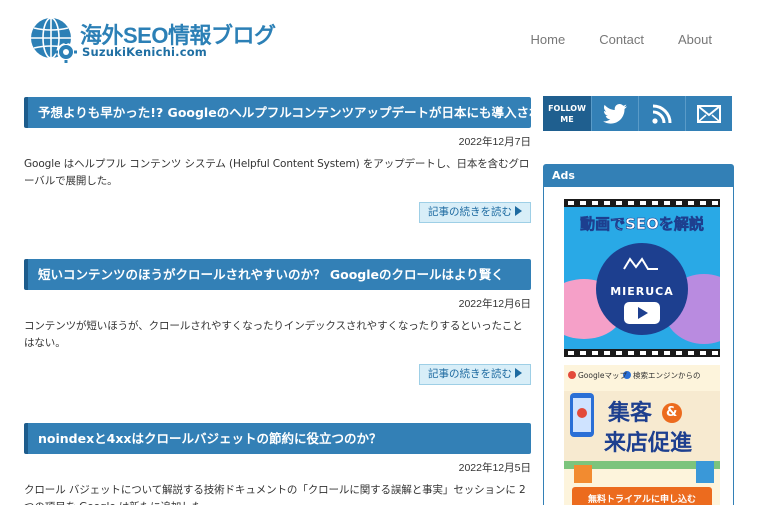 The width and height of the screenshot is (760, 505). Describe the element at coordinates (638, 176) in the screenshot. I see `ads-title: Ads` at that location.